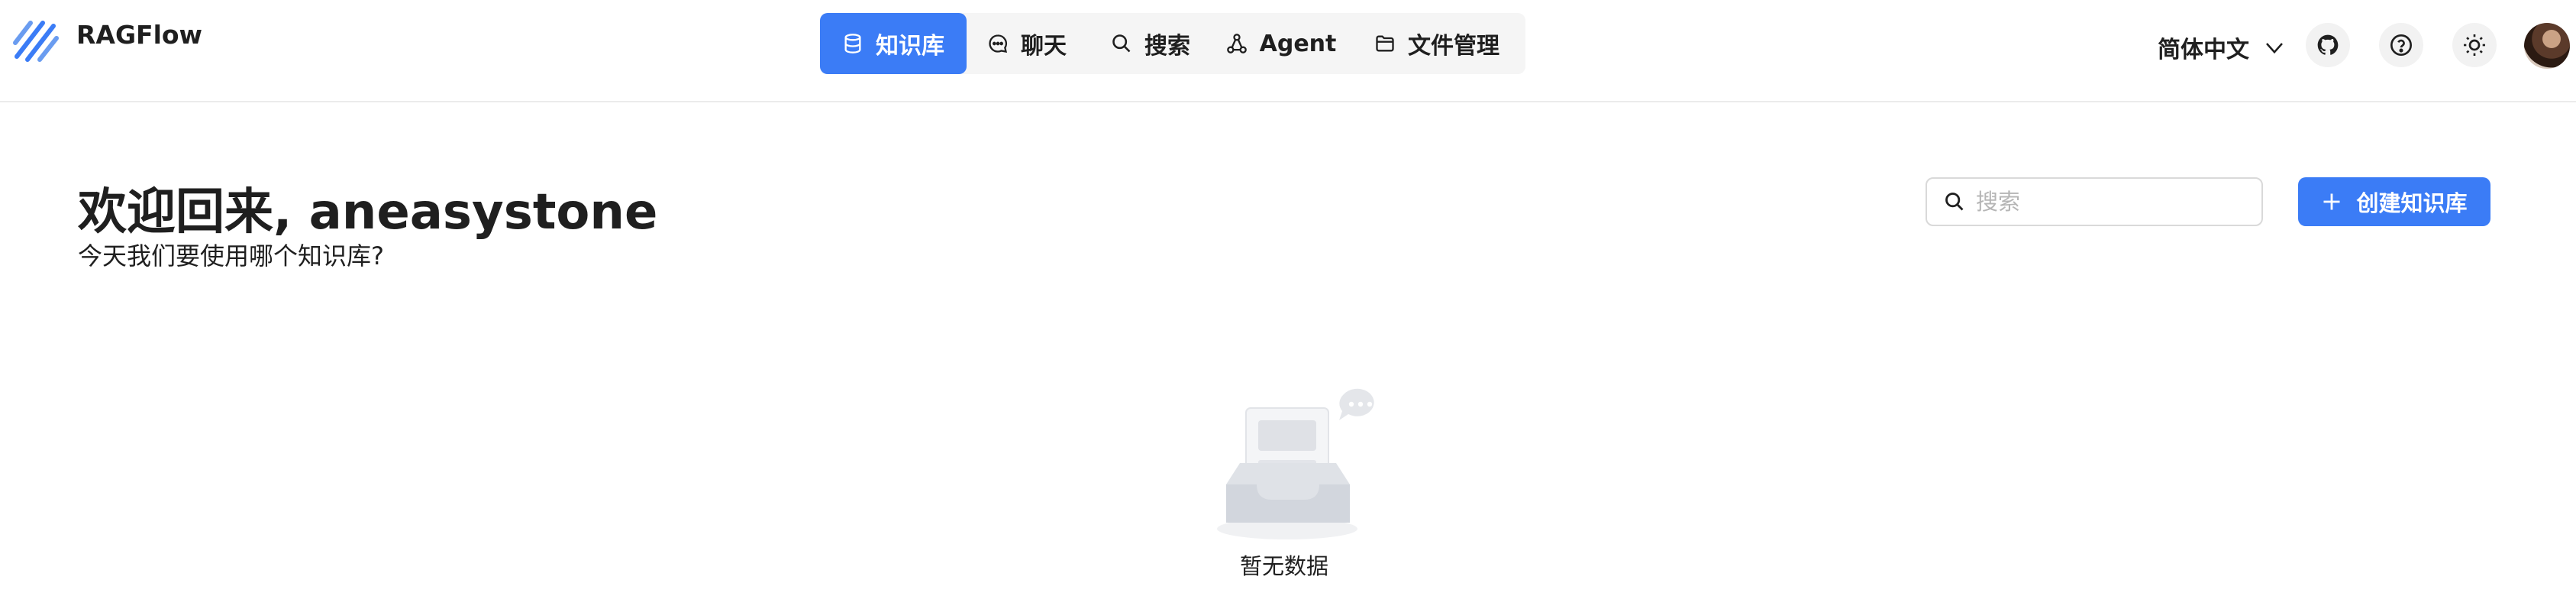 This screenshot has height=596, width=2576. I want to click on app-logo: RAGFlow, so click(105, 39).